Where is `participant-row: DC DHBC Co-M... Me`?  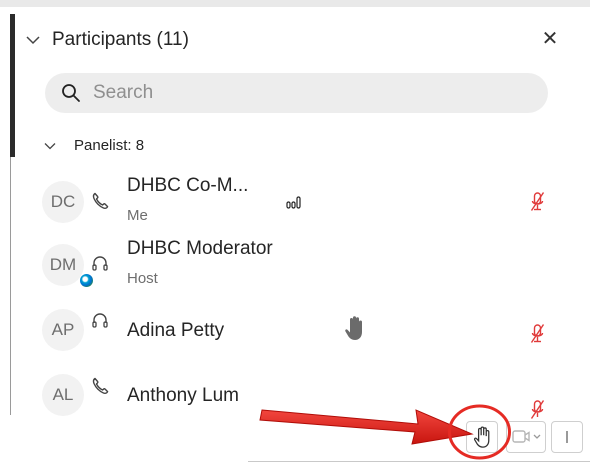
participant-row: DC DHBC Co-M... Me is located at coordinates (295, 200).